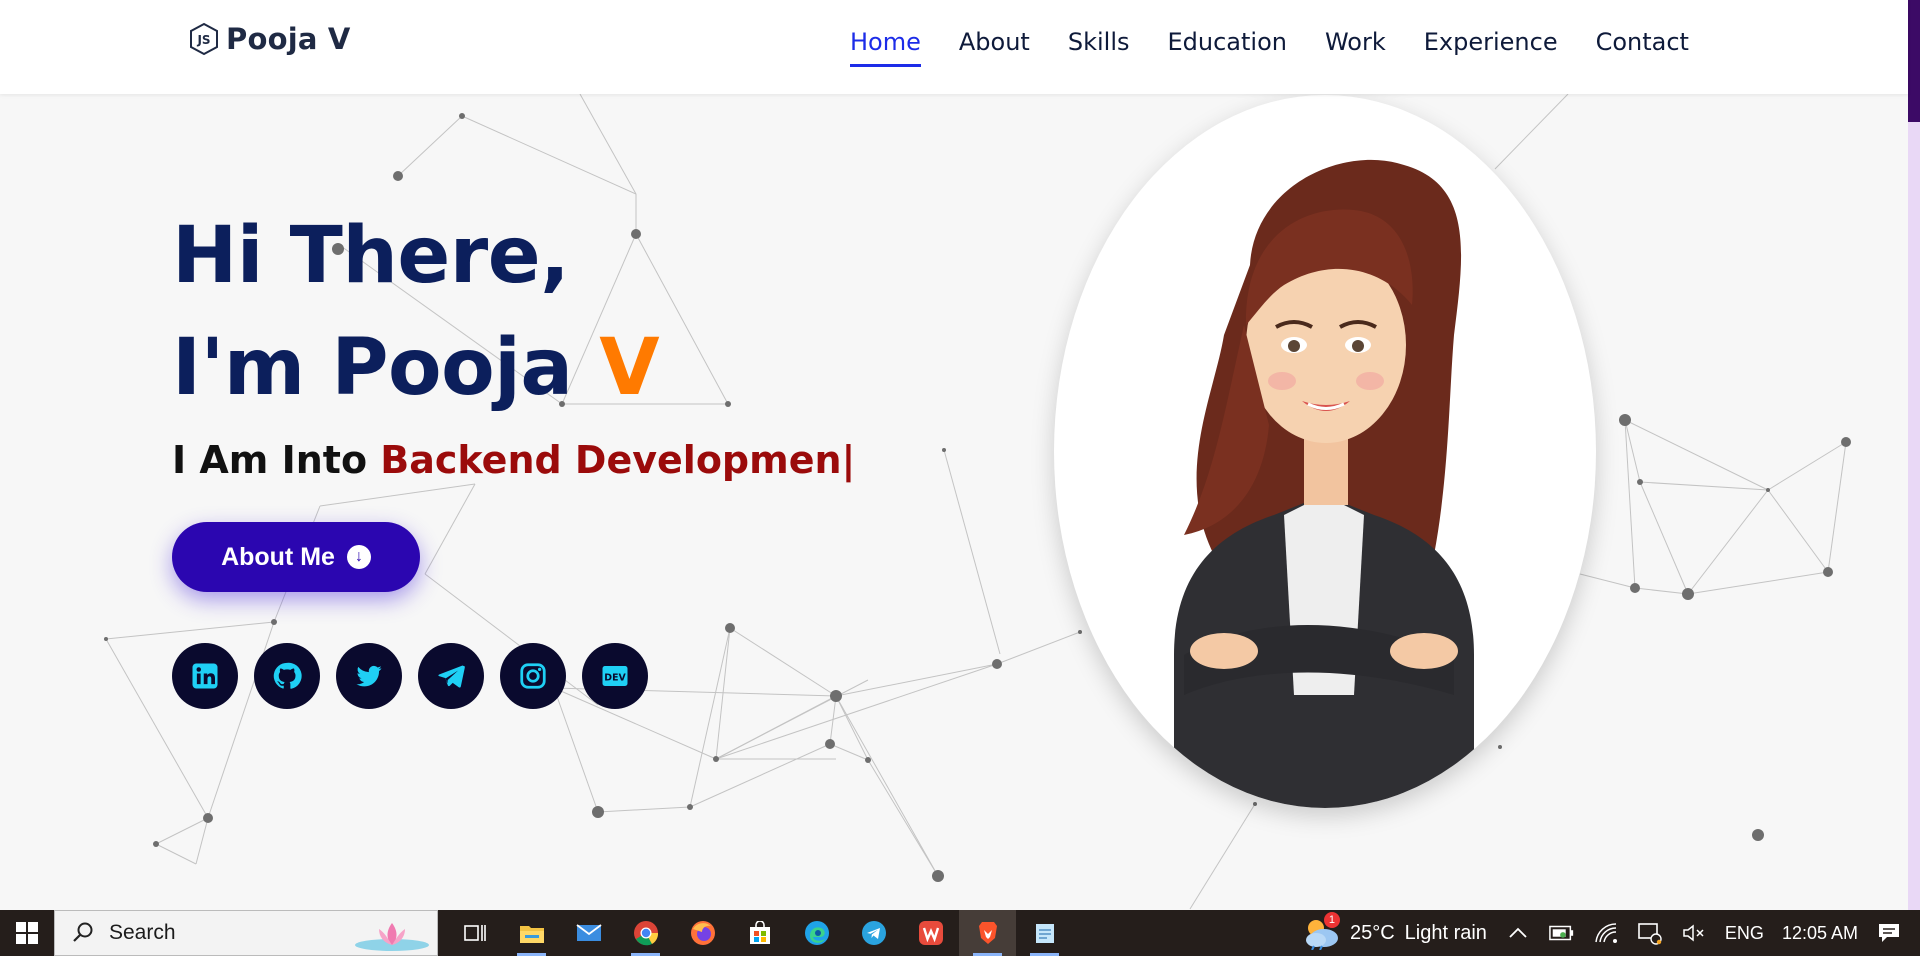 The image size is (1920, 956). I want to click on start-button, so click(27, 933).